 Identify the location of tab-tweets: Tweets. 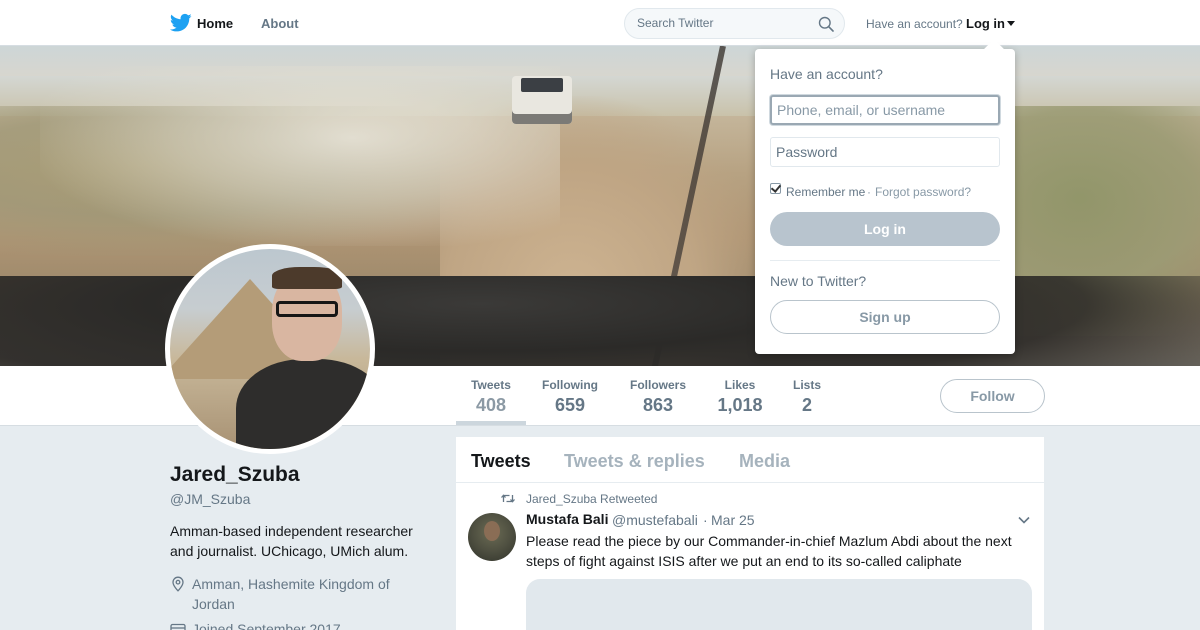
(501, 461).